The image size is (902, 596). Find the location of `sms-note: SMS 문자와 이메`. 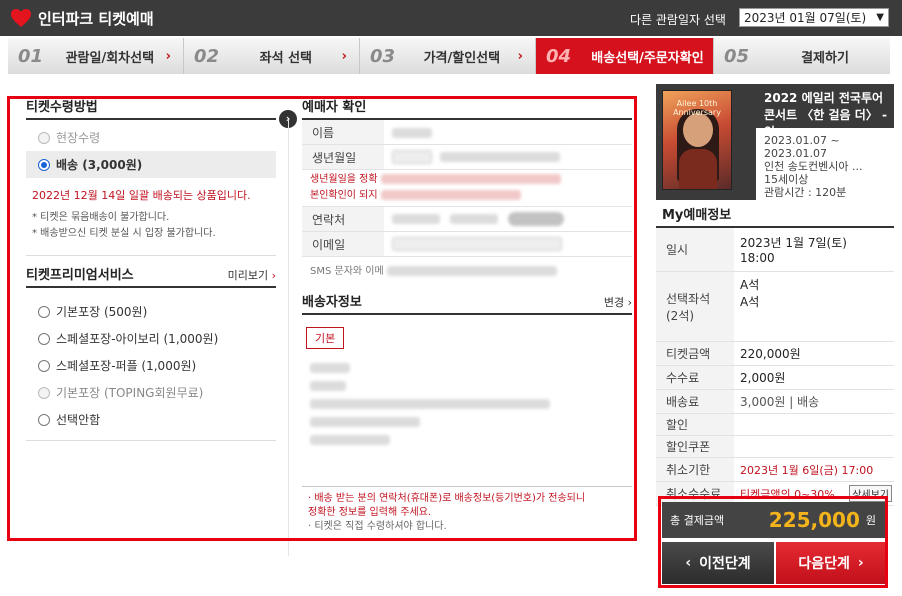

sms-note: SMS 문자와 이메 is located at coordinates (467, 269).